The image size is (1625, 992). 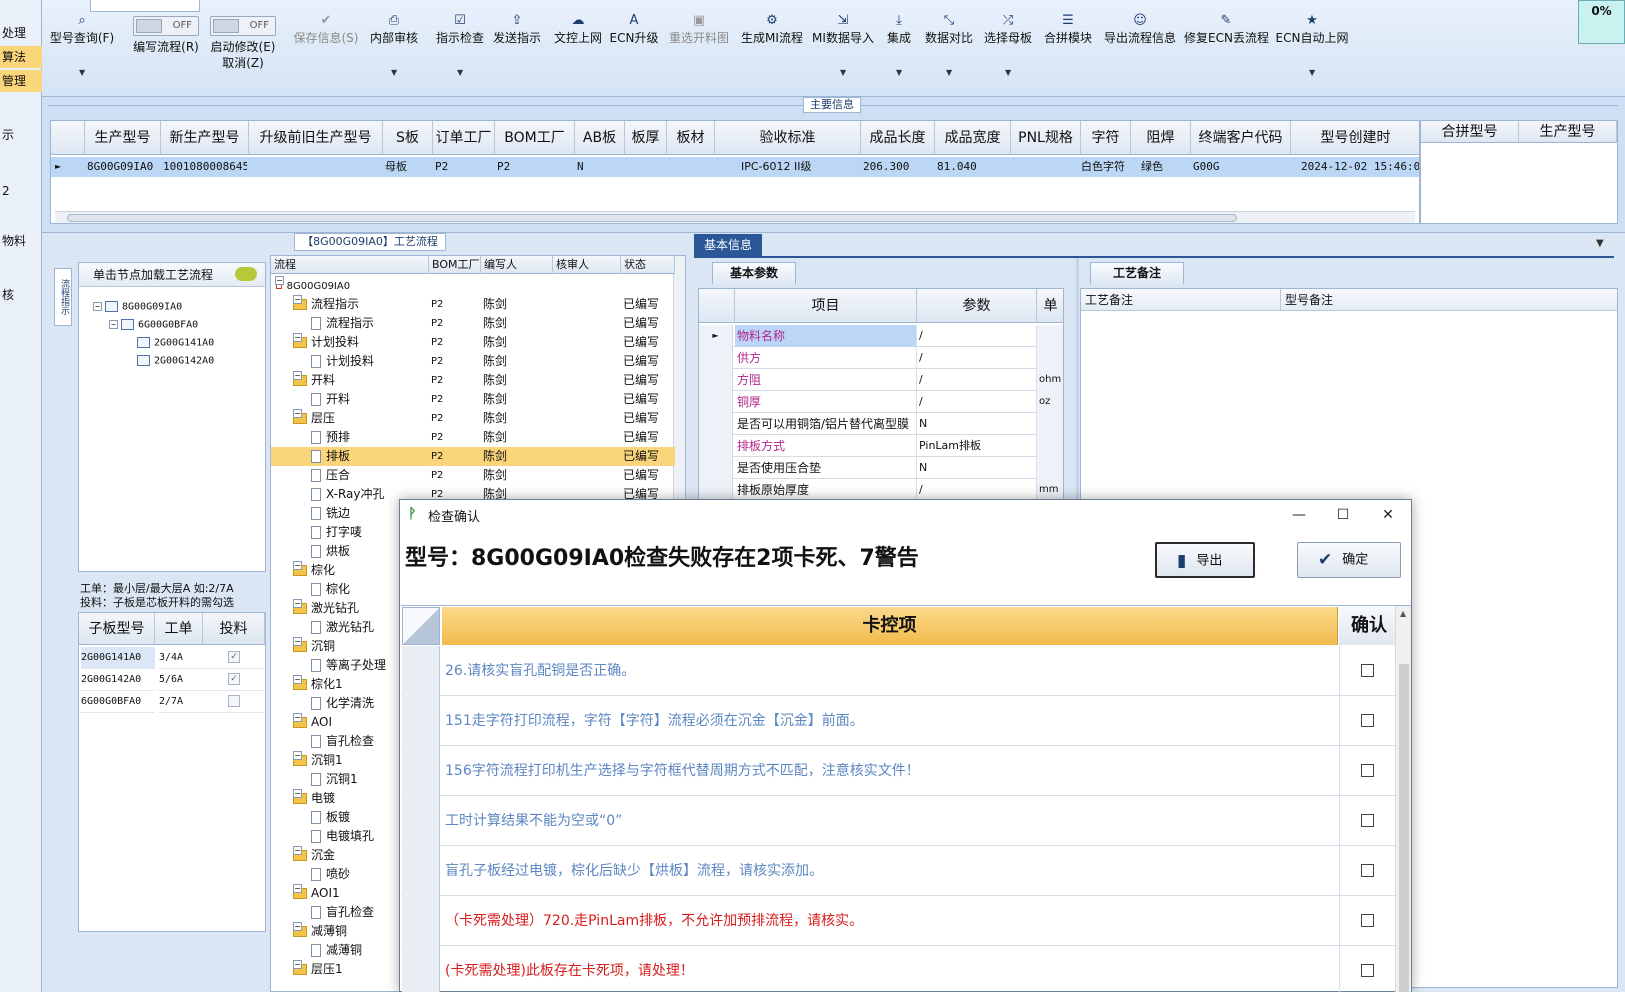 I want to click on ribbon-cloud-upload-button: ☁ 文控上网, so click(x=578, y=29).